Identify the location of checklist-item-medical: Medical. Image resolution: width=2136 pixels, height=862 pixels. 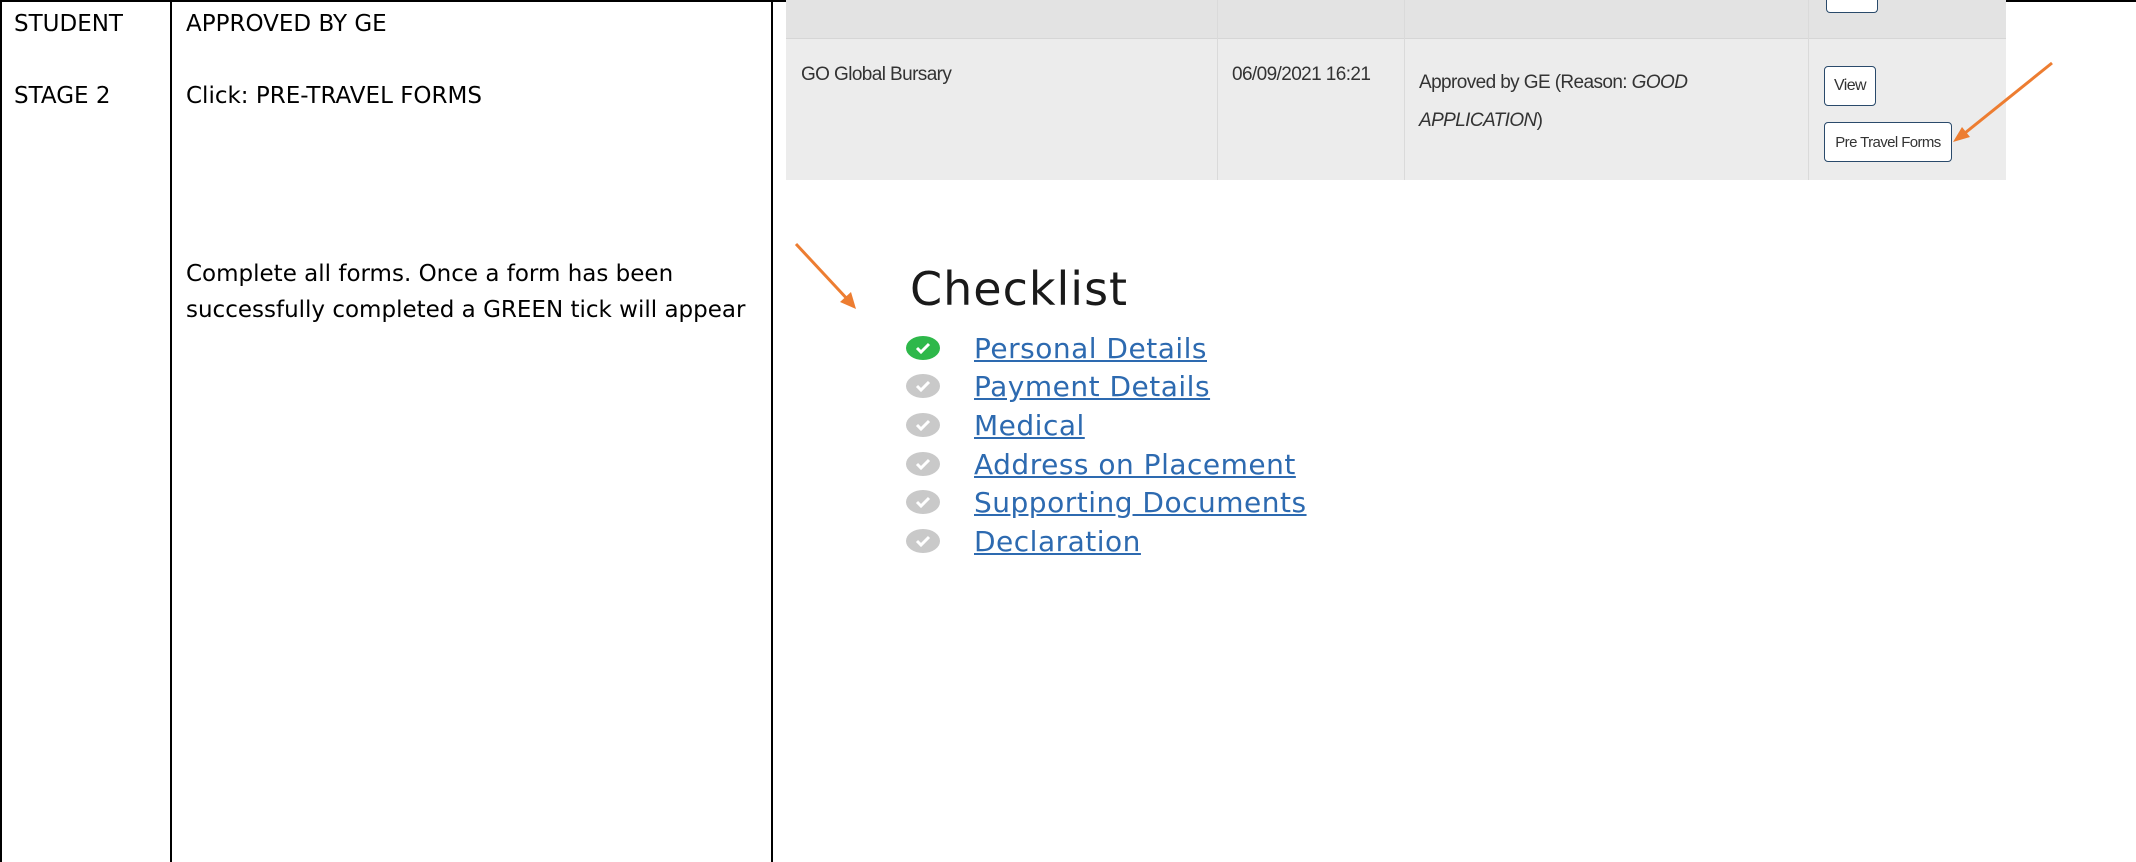
(995, 425).